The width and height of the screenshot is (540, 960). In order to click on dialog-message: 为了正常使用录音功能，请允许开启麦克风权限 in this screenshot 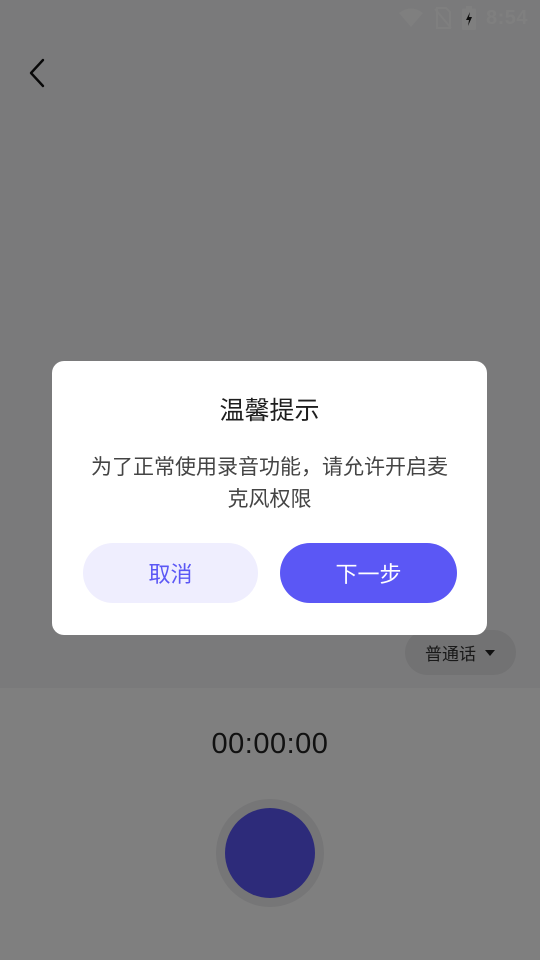, I will do `click(269, 483)`.